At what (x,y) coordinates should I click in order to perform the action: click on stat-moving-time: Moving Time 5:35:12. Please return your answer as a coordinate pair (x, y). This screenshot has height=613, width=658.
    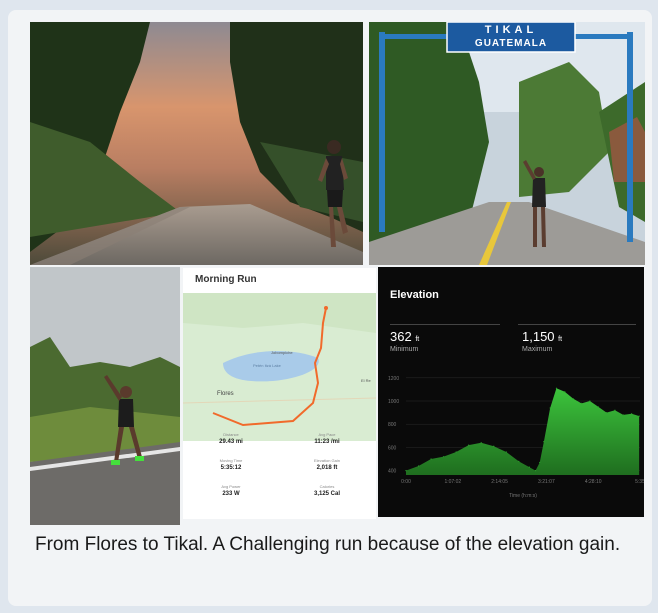
    Looking at the image, I should click on (231, 464).